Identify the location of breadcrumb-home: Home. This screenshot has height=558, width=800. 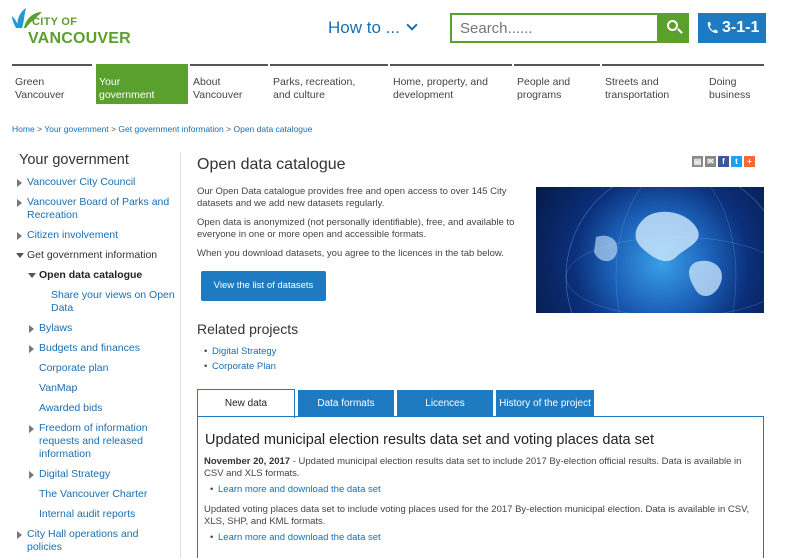
(23, 129).